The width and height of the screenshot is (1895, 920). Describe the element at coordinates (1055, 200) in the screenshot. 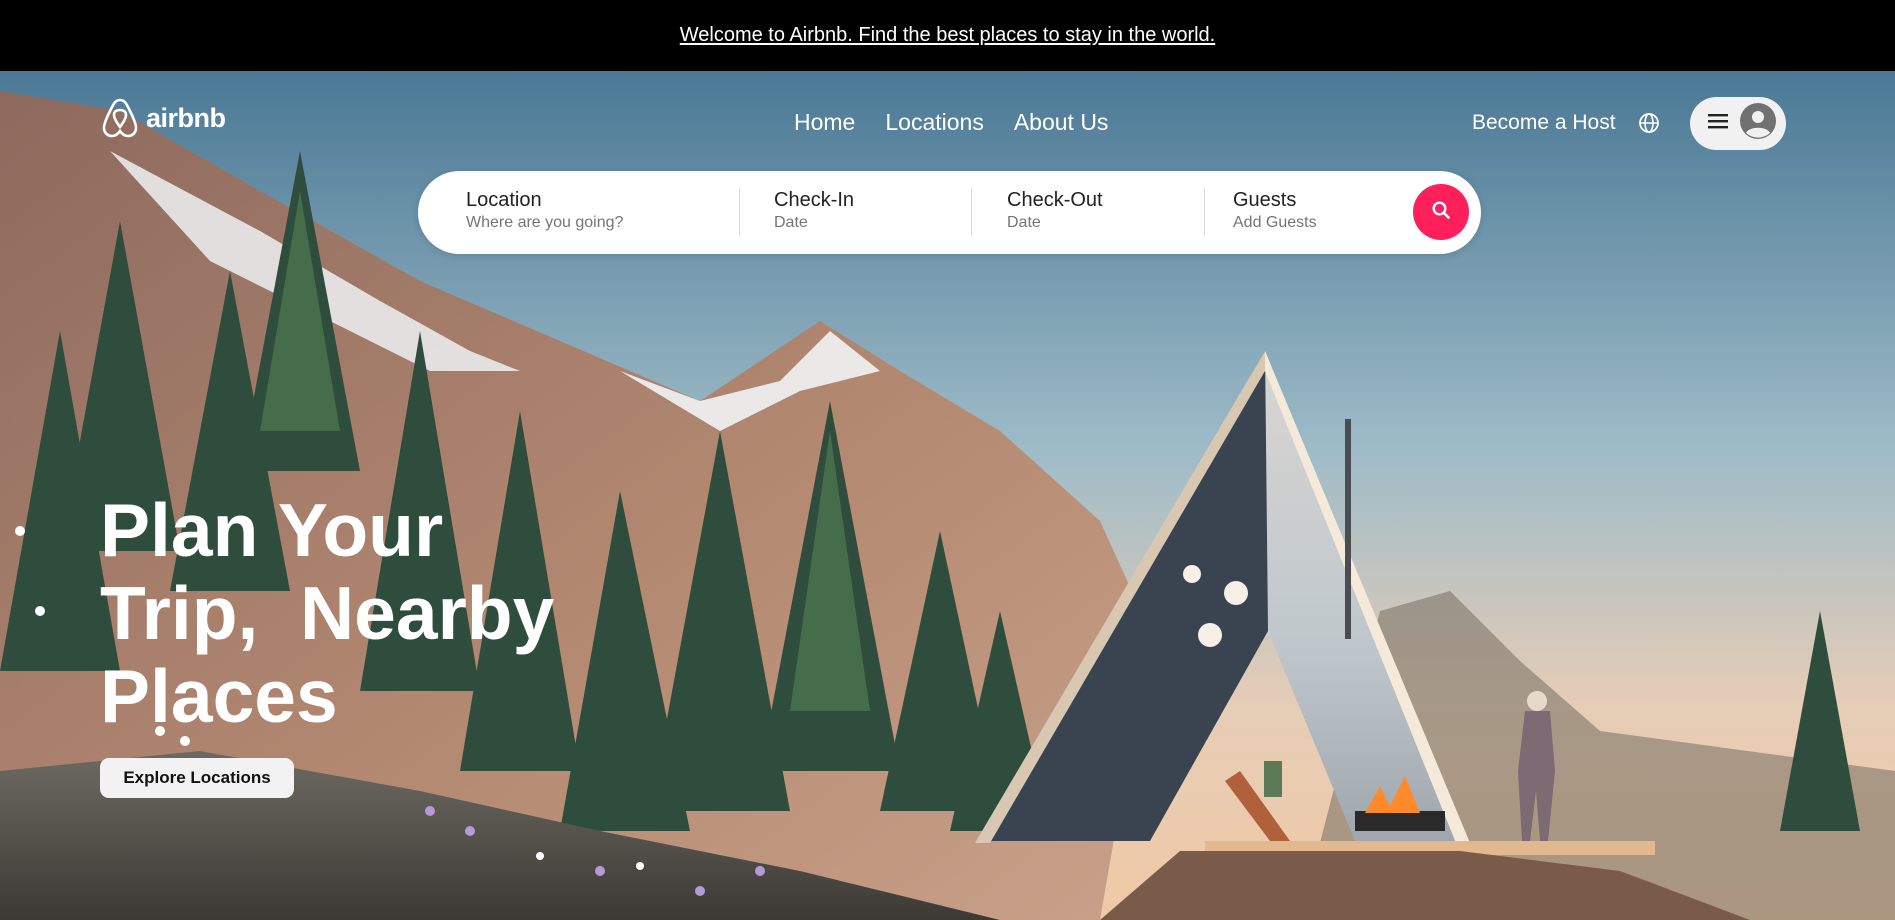

I see `search-field-check-out-title: Check-Out` at that location.